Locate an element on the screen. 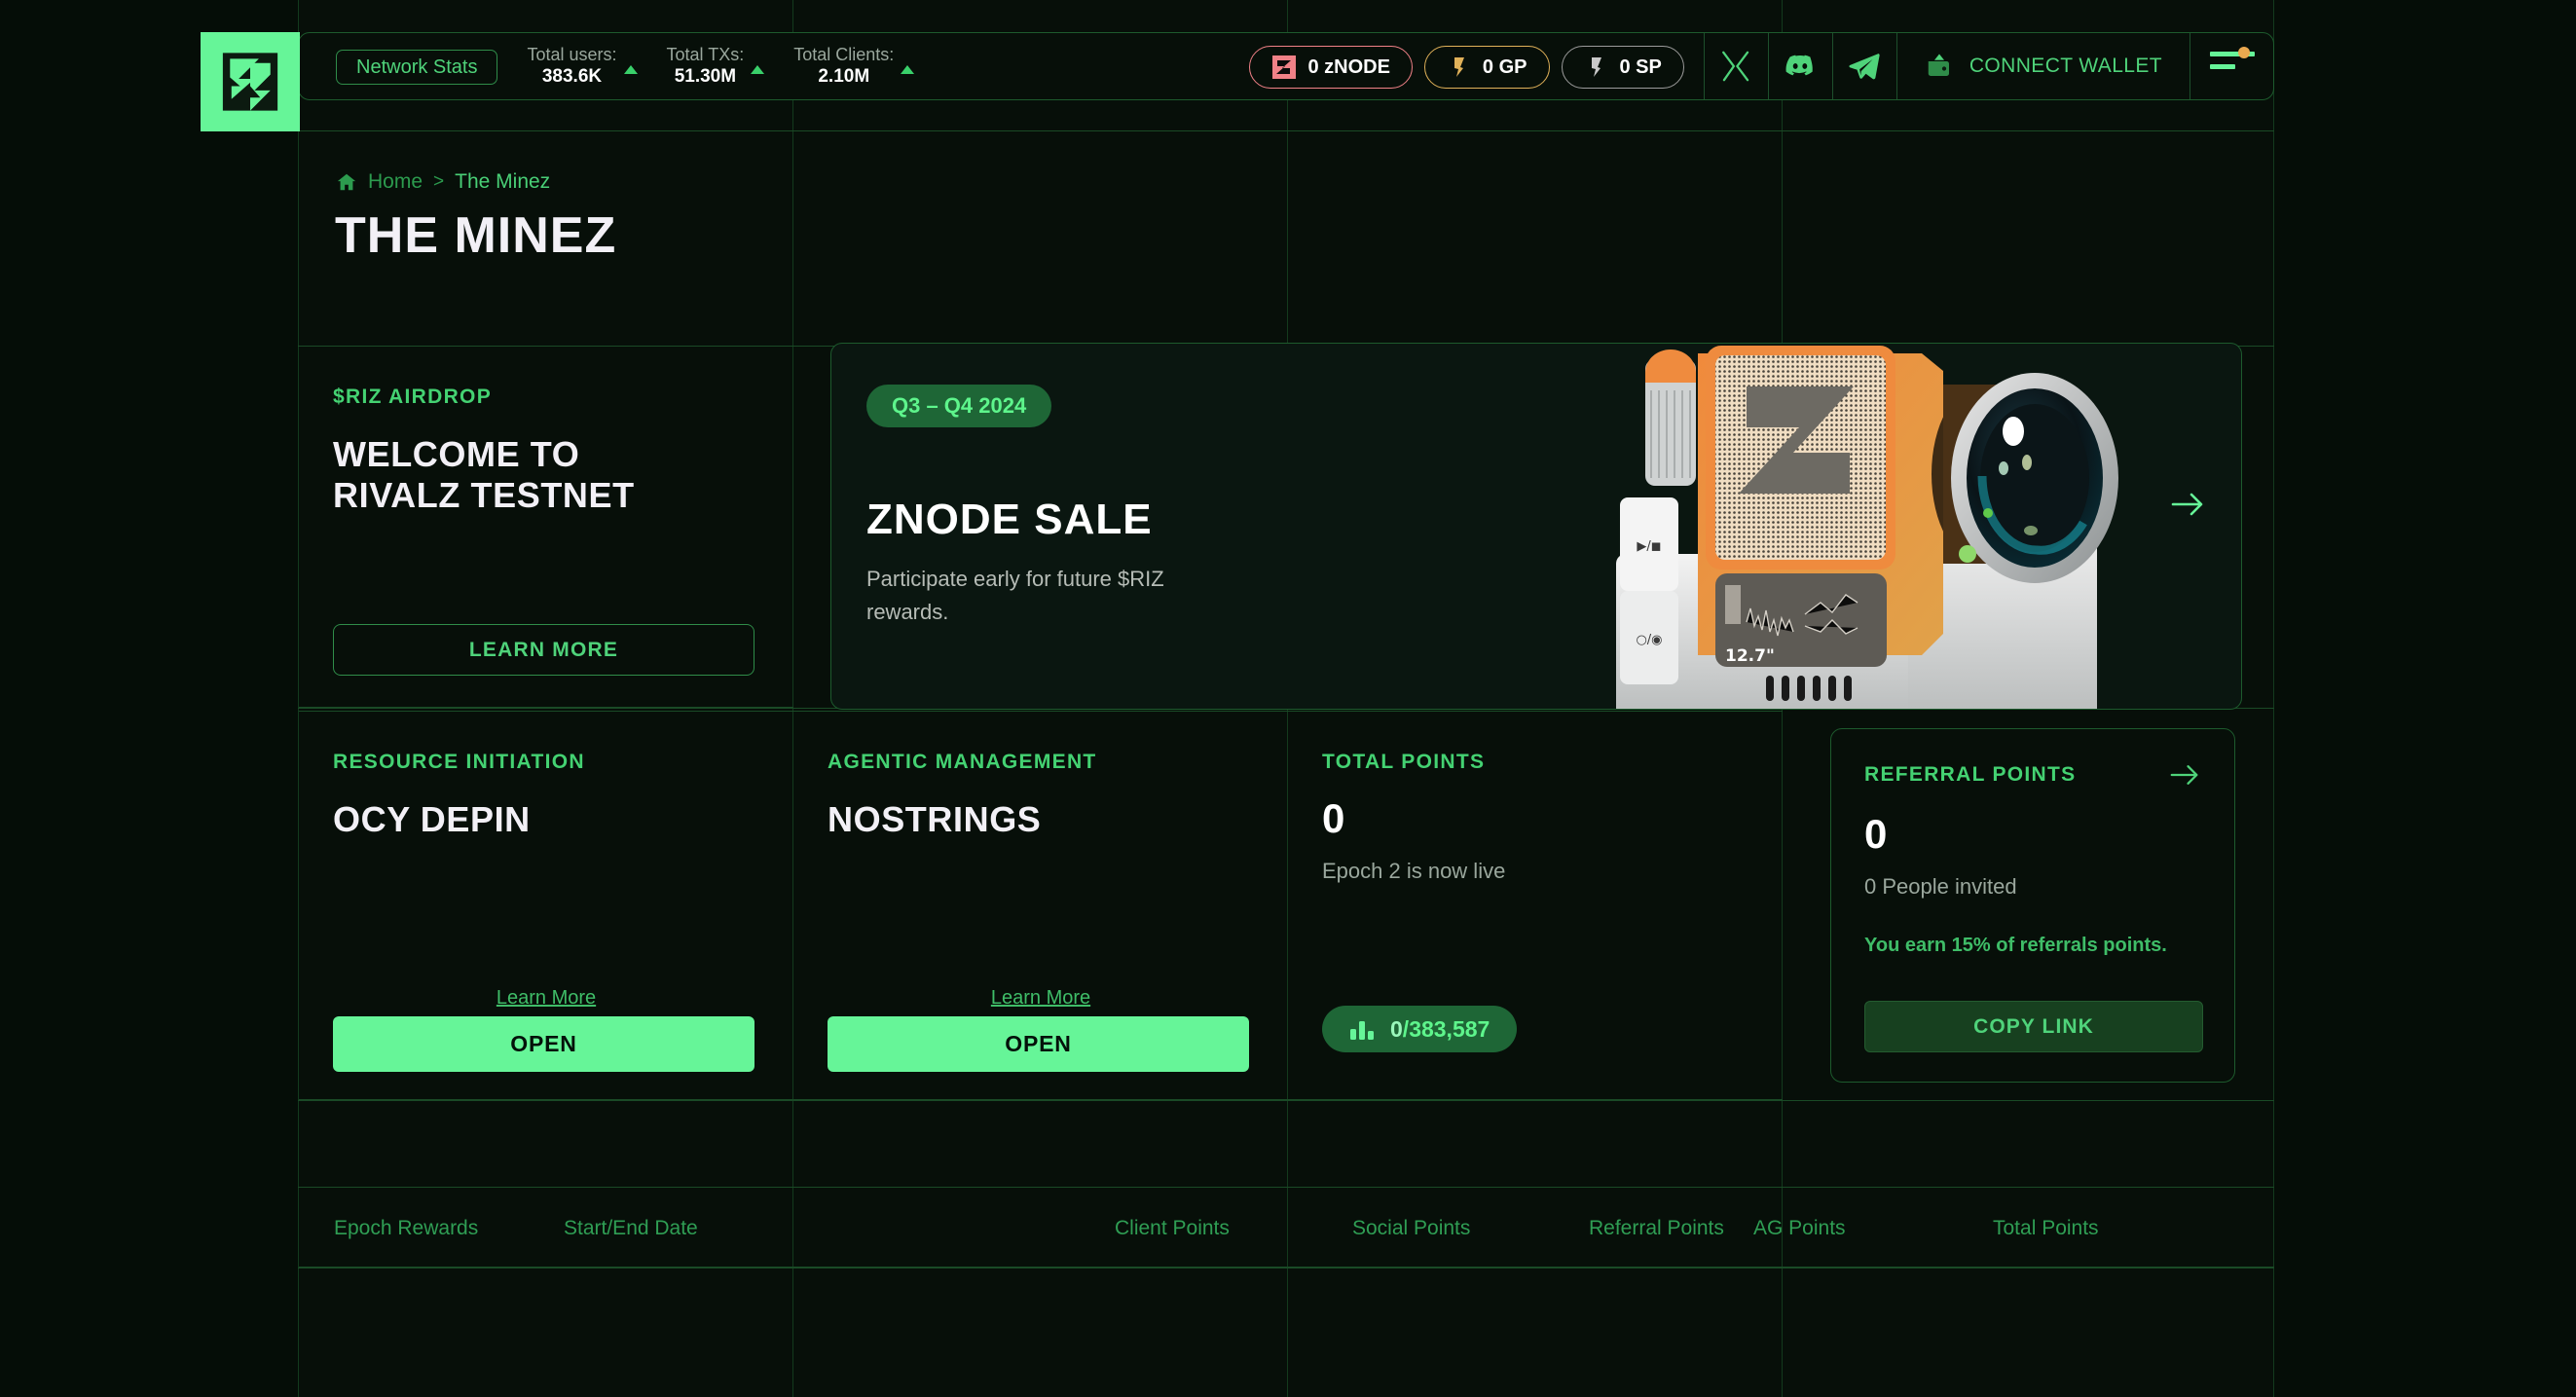 The height and width of the screenshot is (1397, 2576). znode-balance-pill: 0 zNODE is located at coordinates (1331, 67).